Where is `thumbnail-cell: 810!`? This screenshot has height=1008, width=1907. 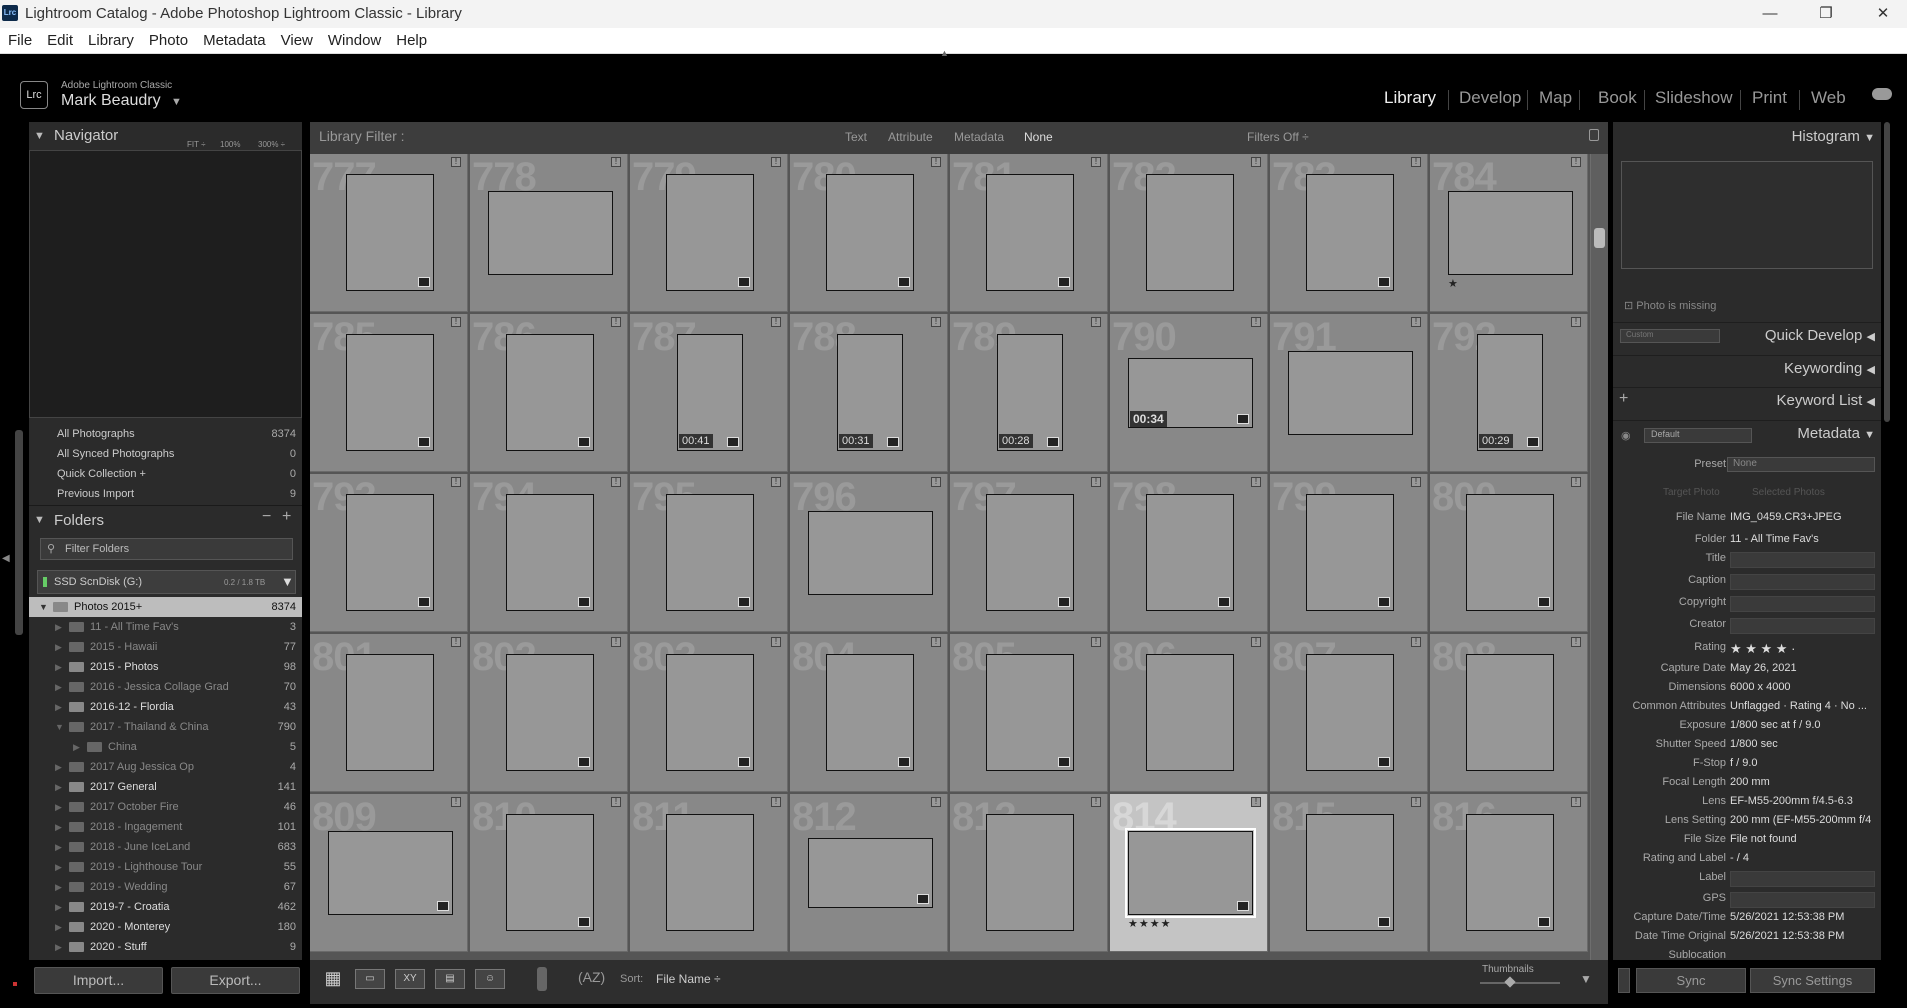 thumbnail-cell: 810! is located at coordinates (549, 873).